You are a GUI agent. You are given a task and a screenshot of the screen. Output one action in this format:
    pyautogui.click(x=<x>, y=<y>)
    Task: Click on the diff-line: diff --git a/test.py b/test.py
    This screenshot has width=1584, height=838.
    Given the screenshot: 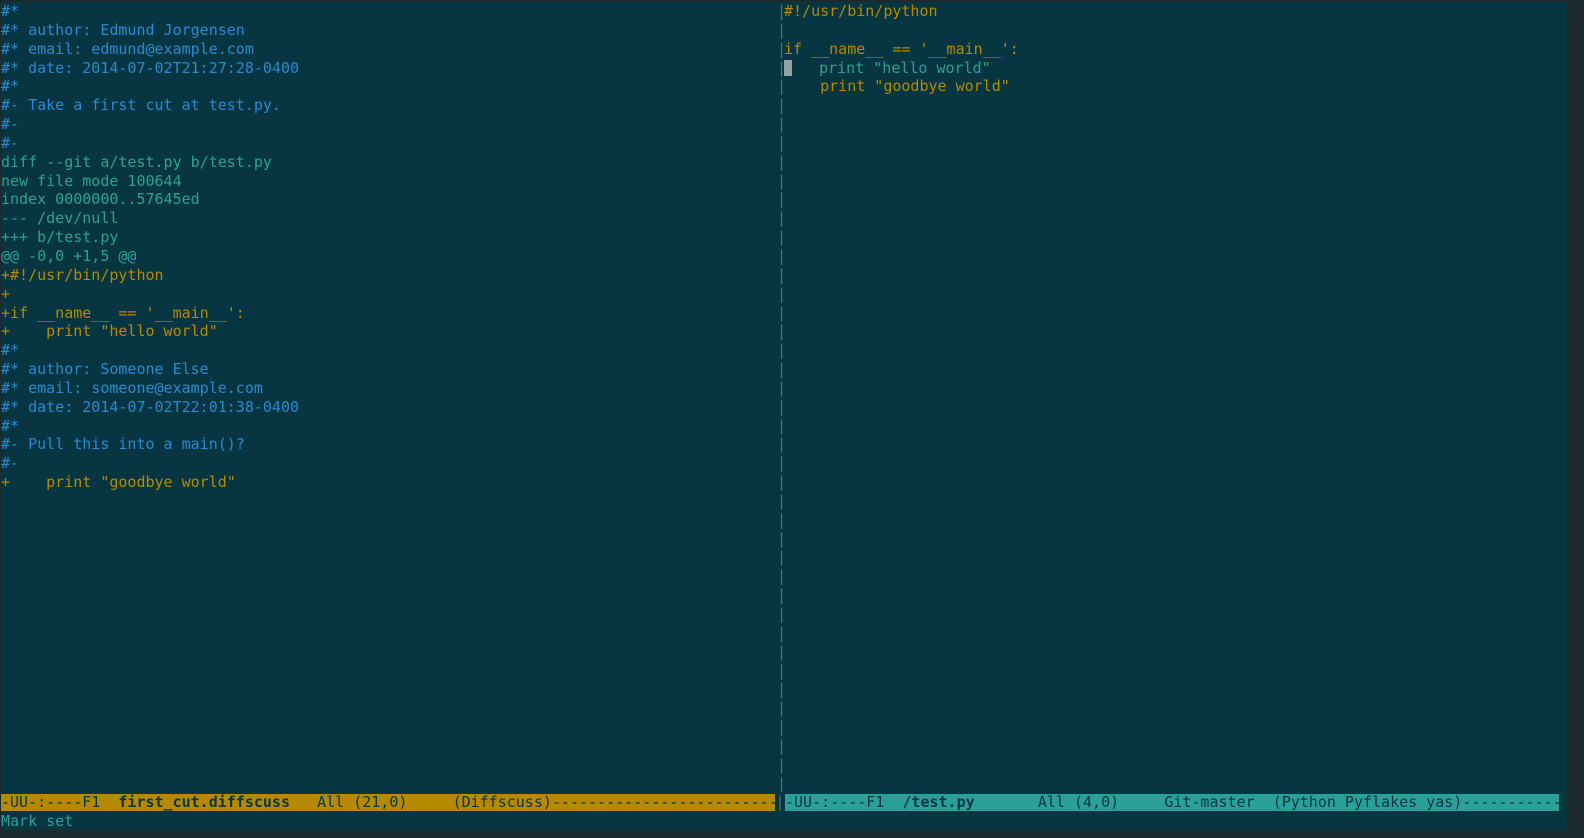 What is the action you would take?
    pyautogui.click(x=136, y=161)
    